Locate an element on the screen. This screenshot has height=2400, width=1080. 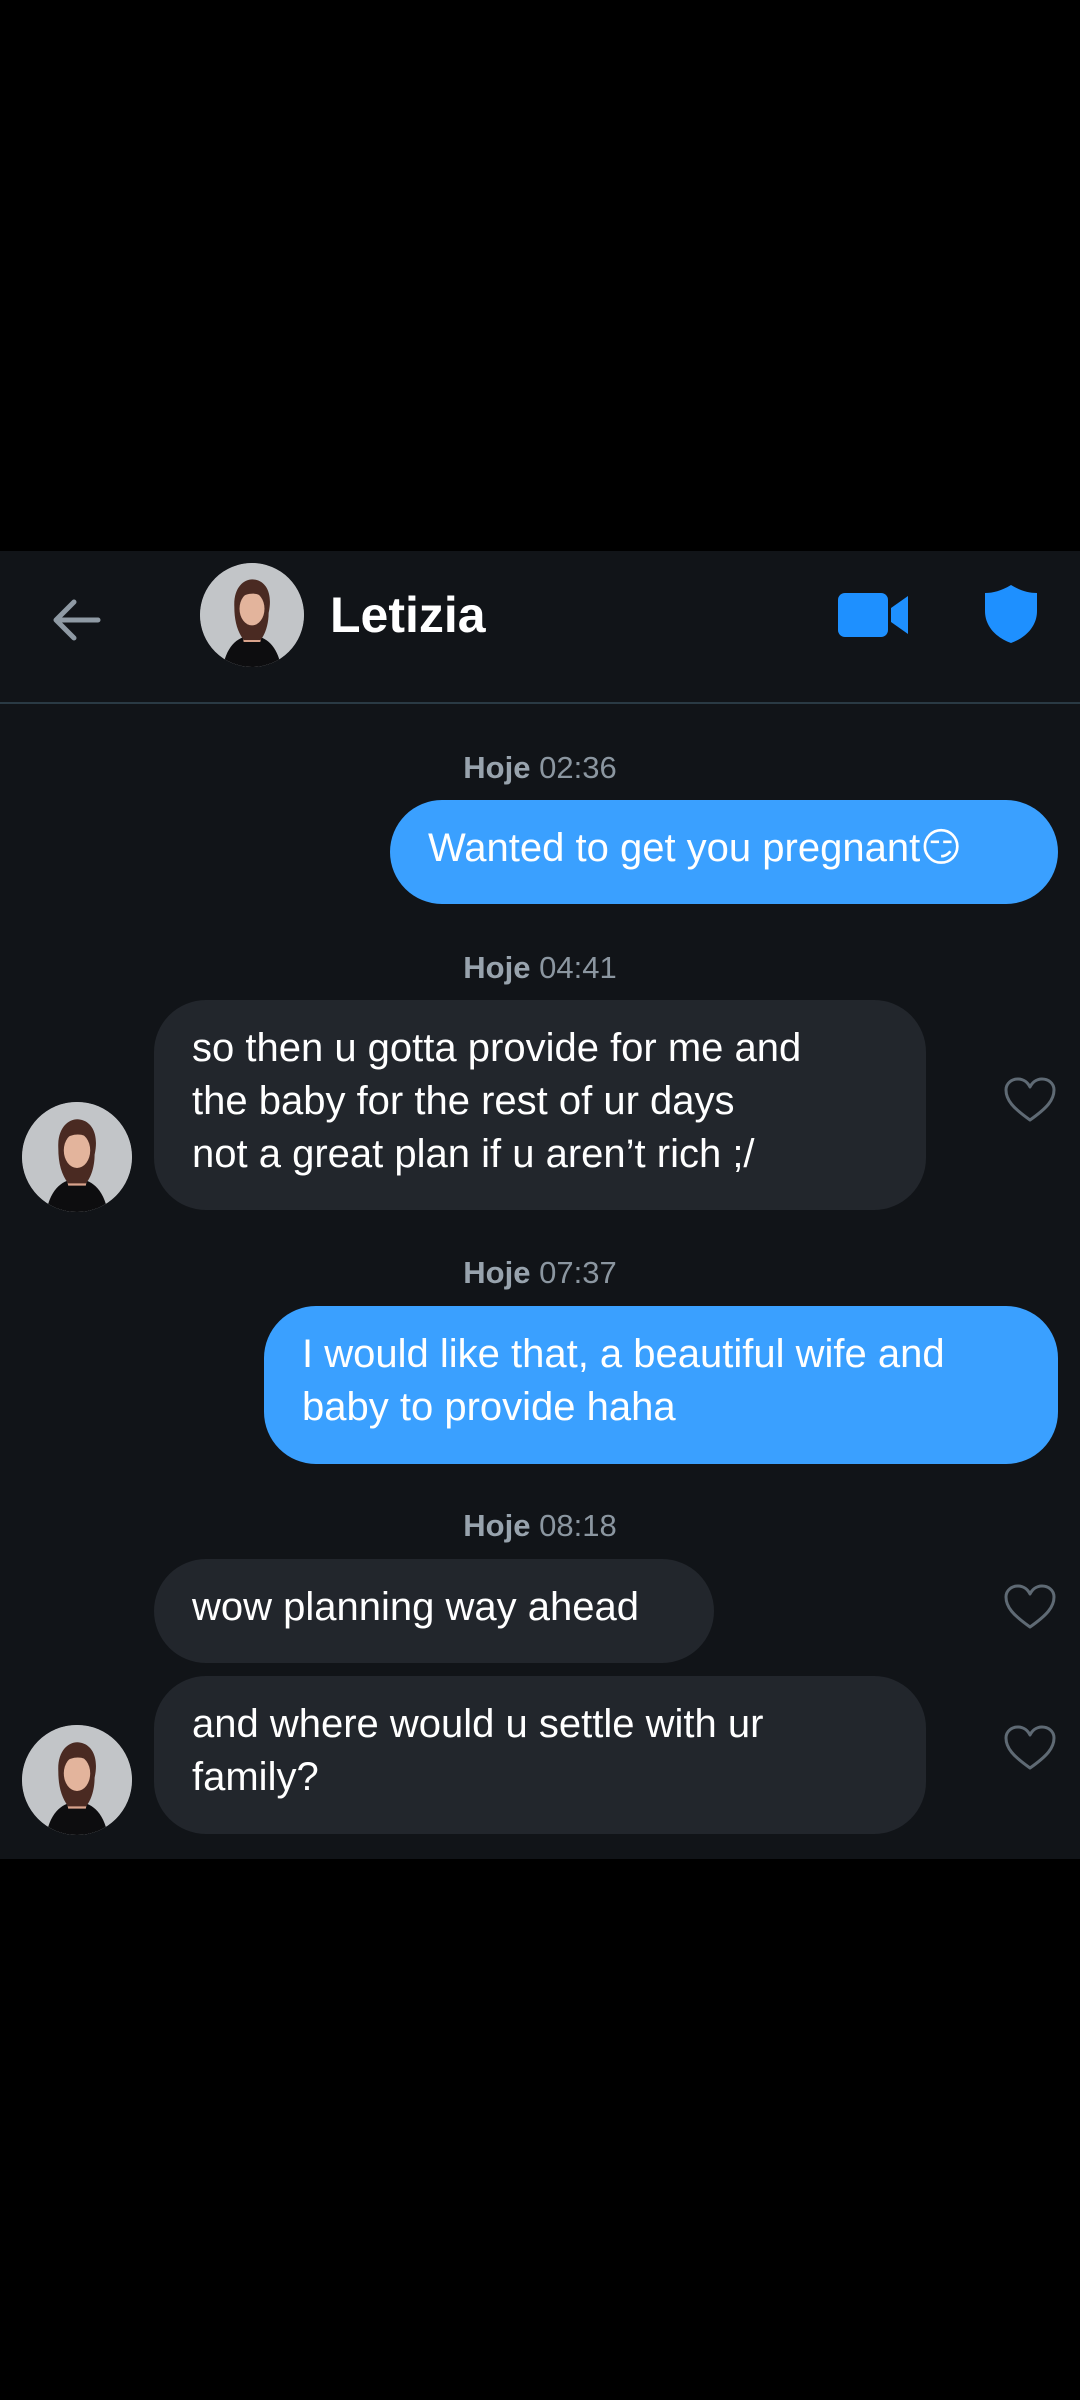
incoming-message-bubble: and where would u settle with ur family? is located at coordinates (540, 1755).